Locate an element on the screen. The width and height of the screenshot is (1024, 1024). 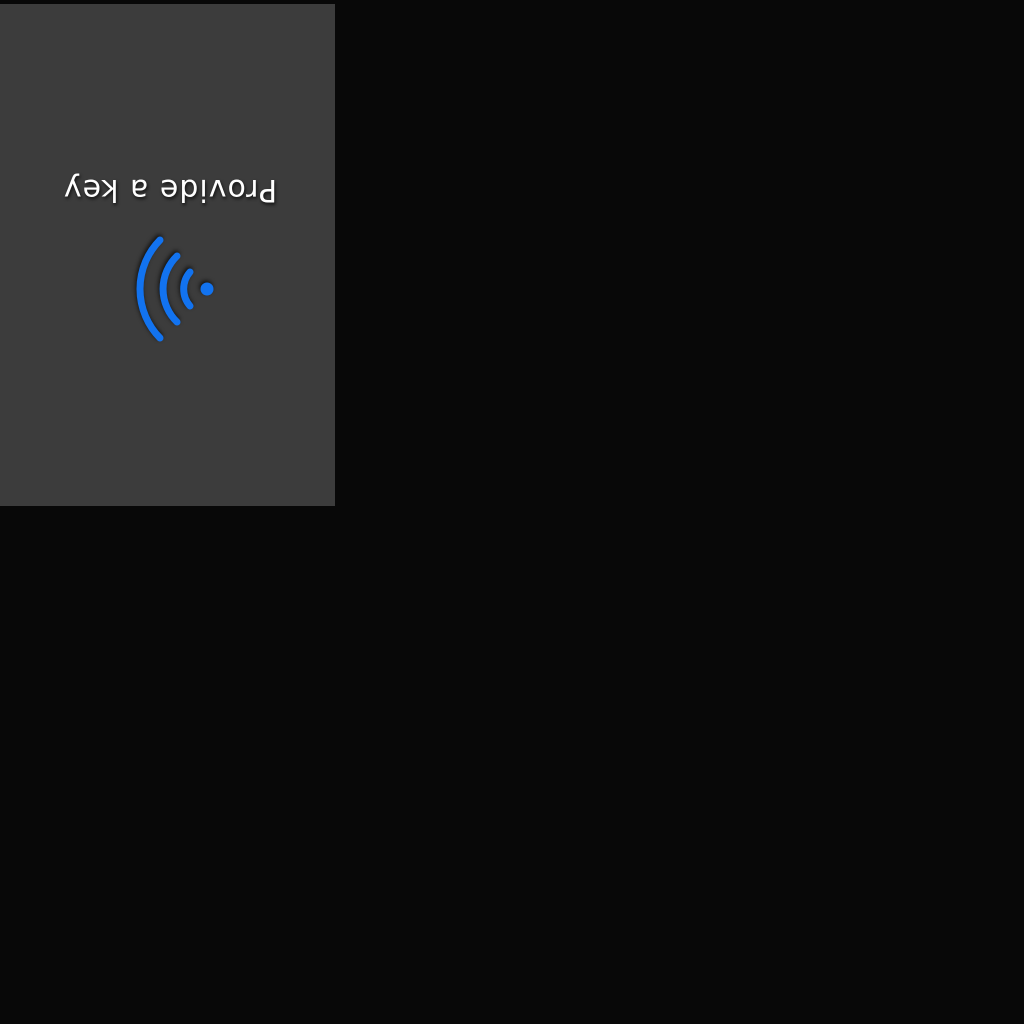
nfc-signal-icon is located at coordinates (175, 289).